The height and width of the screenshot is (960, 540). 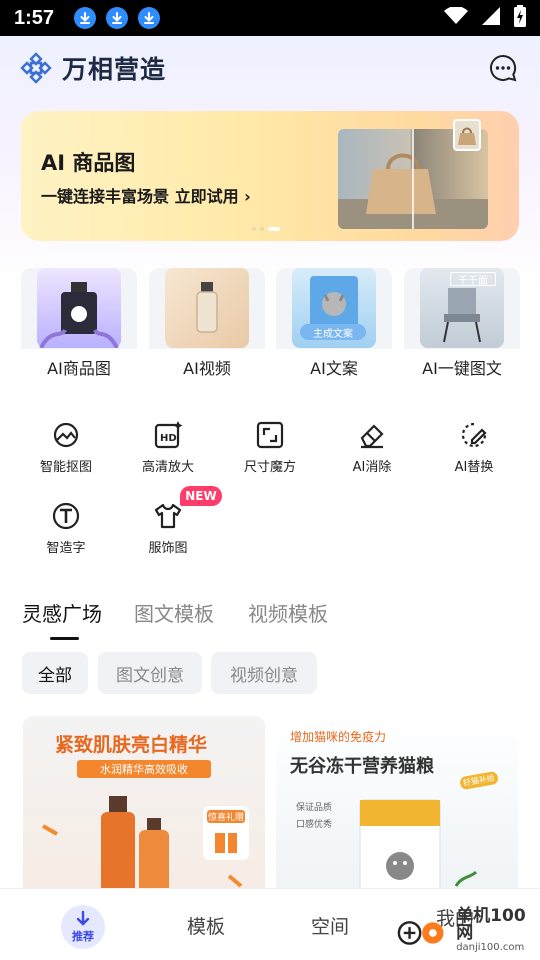 I want to click on gift-label: 惊喜礼赠, so click(x=226, y=816).